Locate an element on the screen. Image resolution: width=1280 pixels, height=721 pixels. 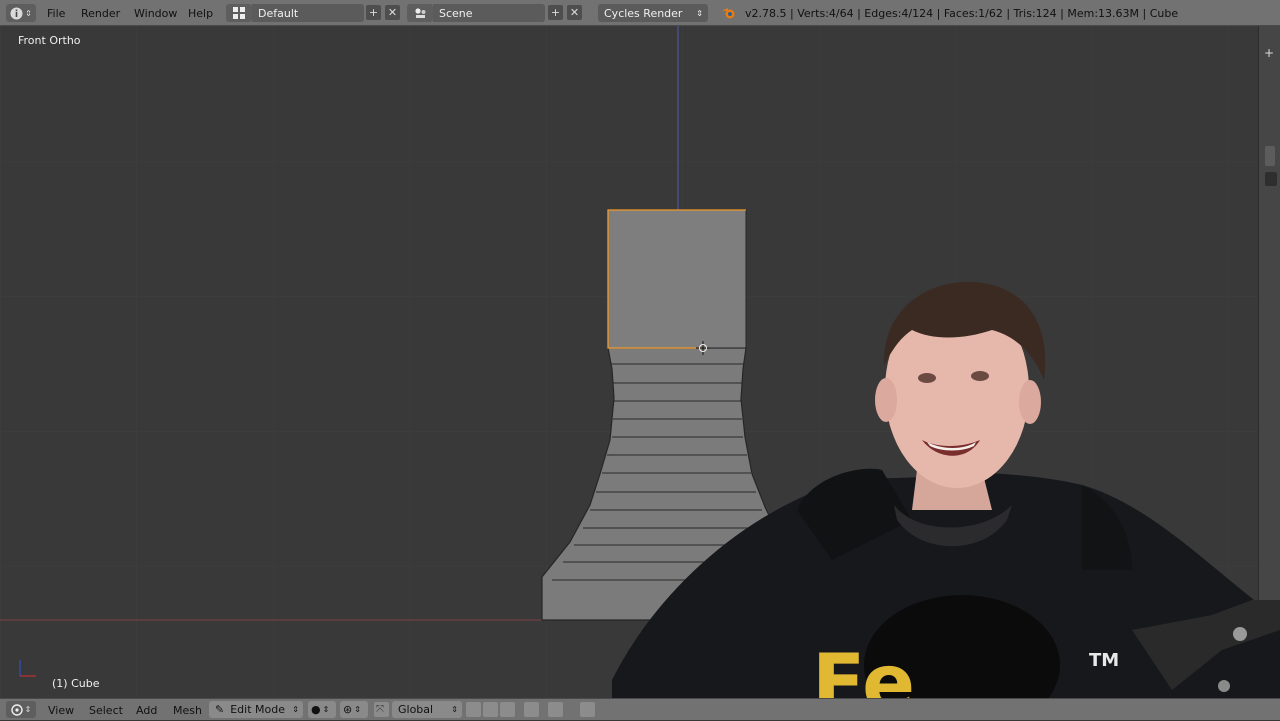
remove-scene-button: ✕ is located at coordinates (574, 12).